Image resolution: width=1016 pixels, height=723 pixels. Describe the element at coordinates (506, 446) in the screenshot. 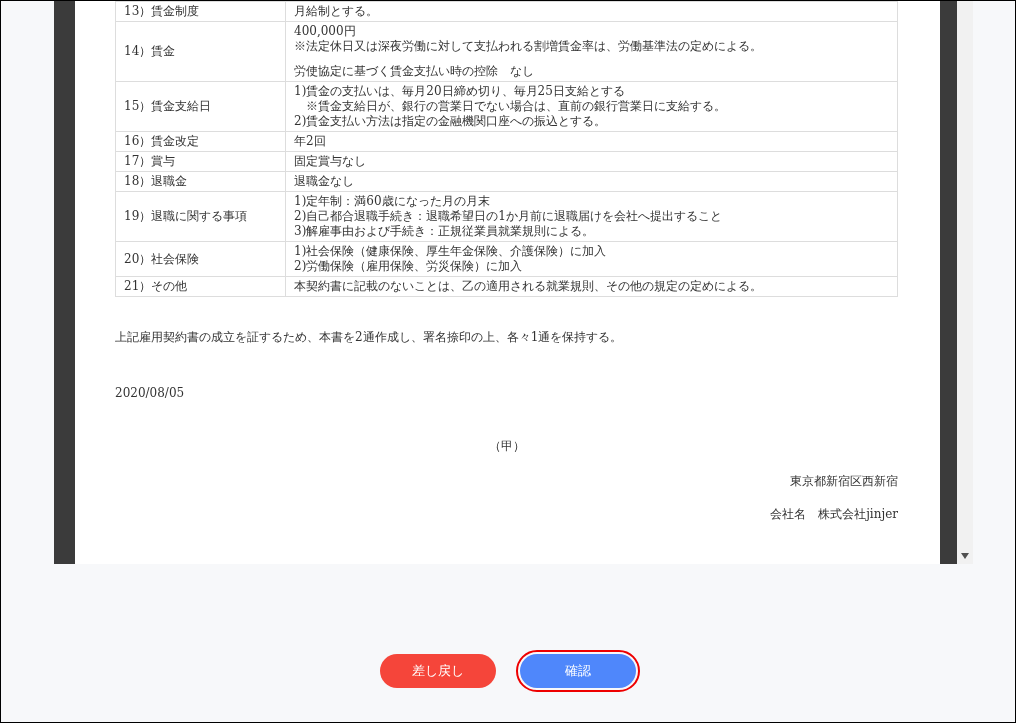

I see `party-label: （甲）` at that location.